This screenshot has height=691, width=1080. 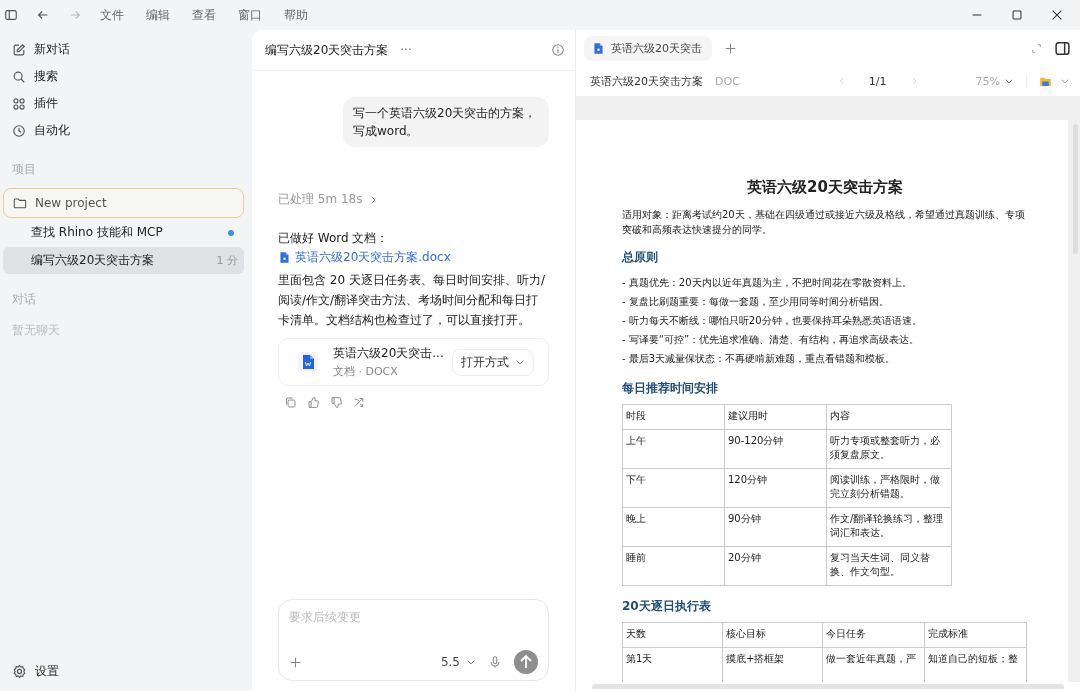 What do you see at coordinates (11, 15) in the screenshot?
I see `sidebar-toggle-icon` at bounding box center [11, 15].